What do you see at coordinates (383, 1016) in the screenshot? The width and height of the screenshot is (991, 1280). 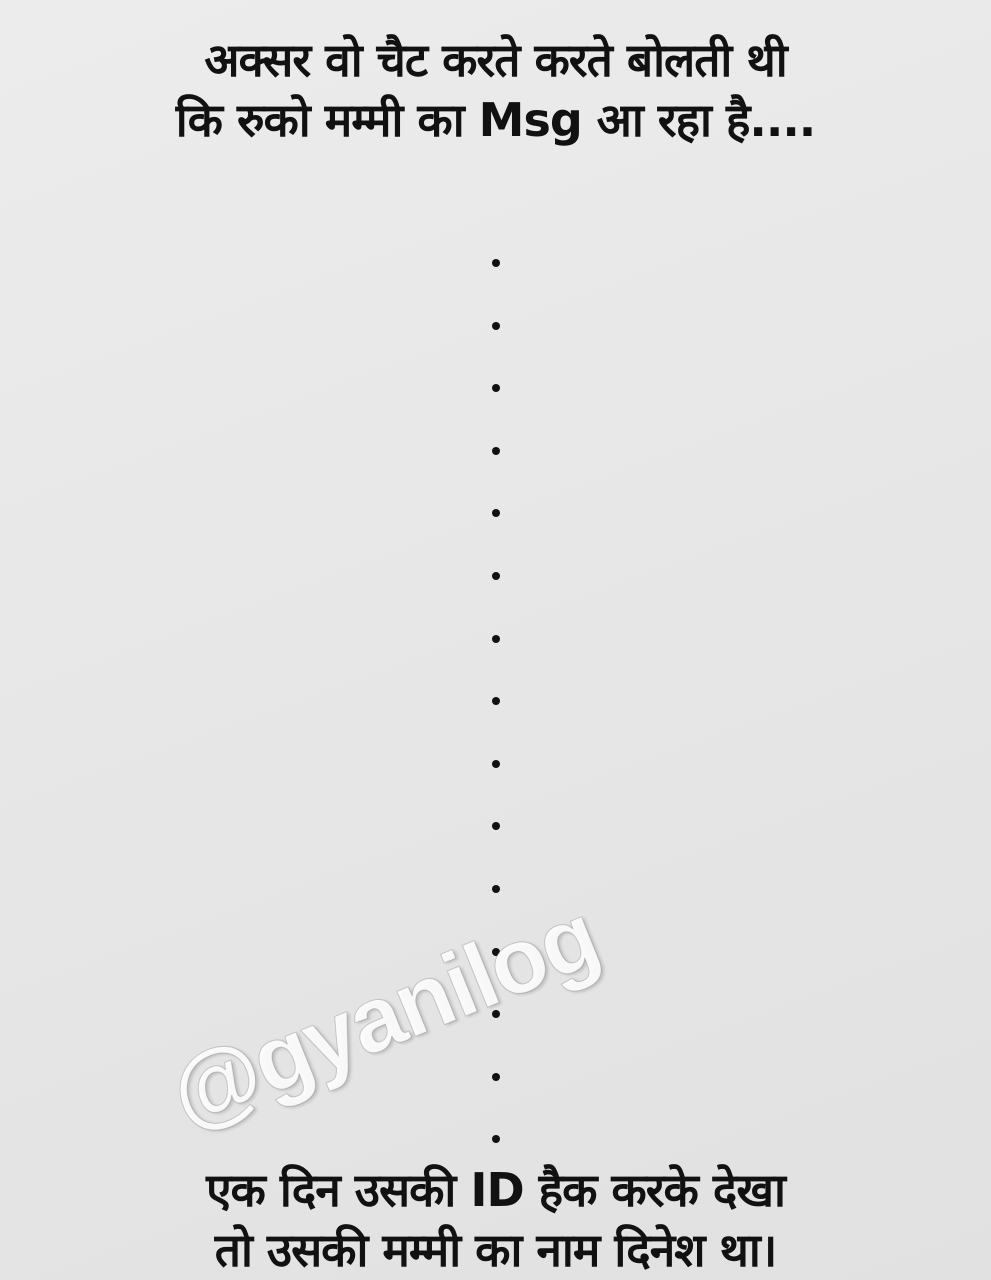 I see `watermark-text: @gyanilog` at bounding box center [383, 1016].